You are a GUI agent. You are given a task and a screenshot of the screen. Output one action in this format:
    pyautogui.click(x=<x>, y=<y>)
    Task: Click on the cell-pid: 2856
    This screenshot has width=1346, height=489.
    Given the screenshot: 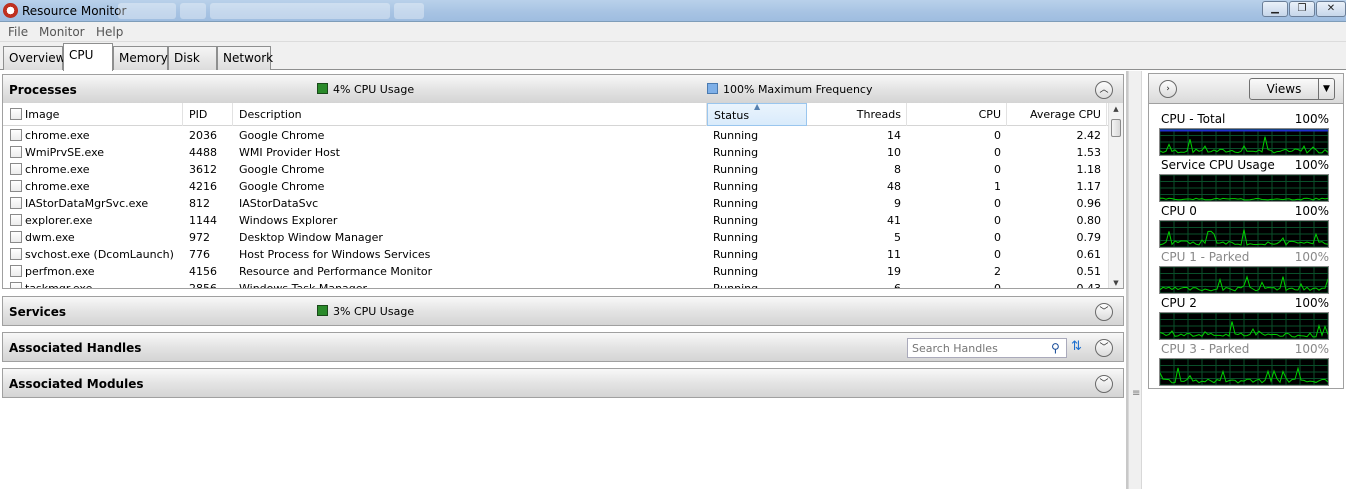 What is the action you would take?
    pyautogui.click(x=203, y=285)
    